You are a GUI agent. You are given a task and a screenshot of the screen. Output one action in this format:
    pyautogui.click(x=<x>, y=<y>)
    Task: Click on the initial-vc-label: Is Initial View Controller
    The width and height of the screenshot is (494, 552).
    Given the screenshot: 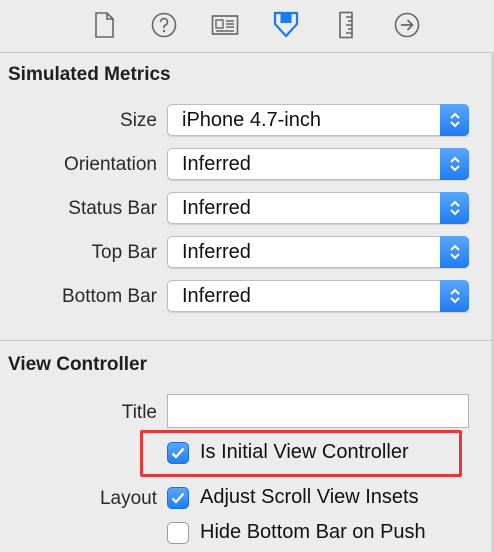 What is the action you would take?
    pyautogui.click(x=304, y=452)
    